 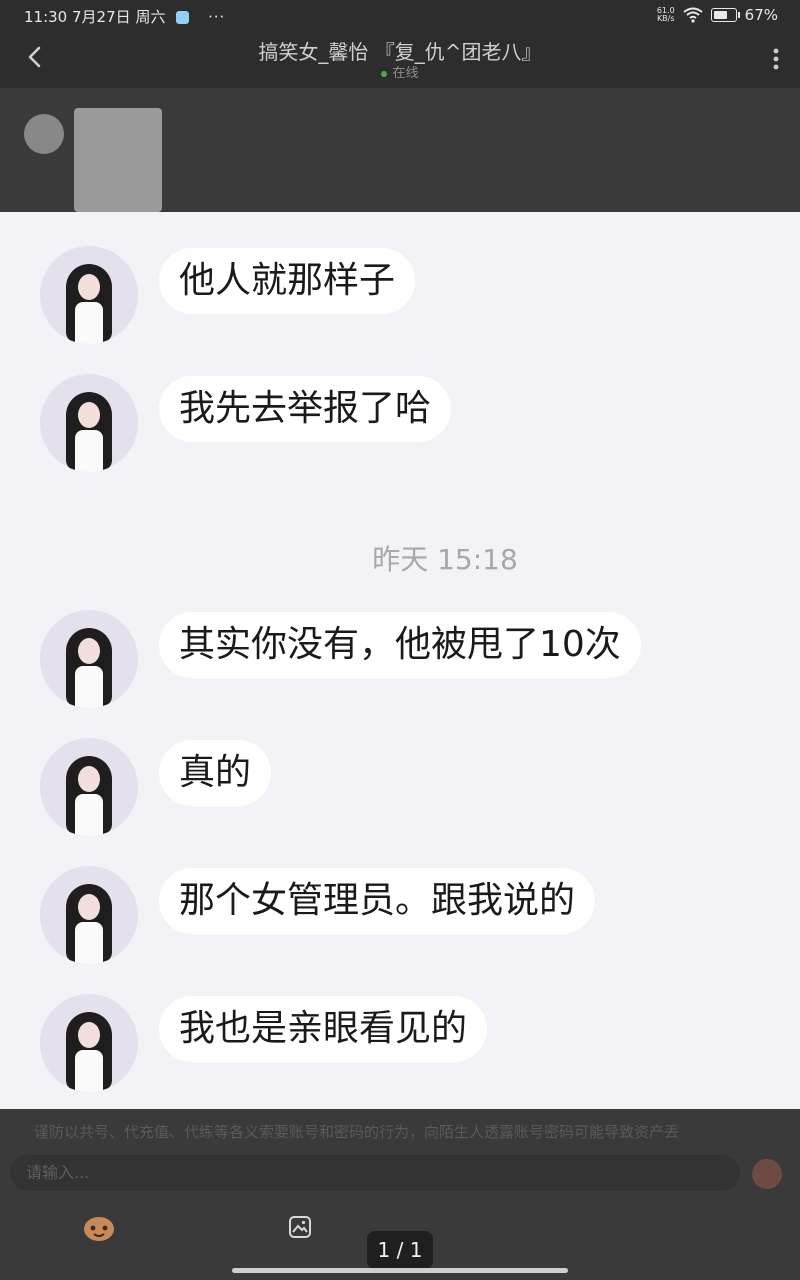 I want to click on message-bubble: 我也是亲眼看见的, so click(x=323, y=1029).